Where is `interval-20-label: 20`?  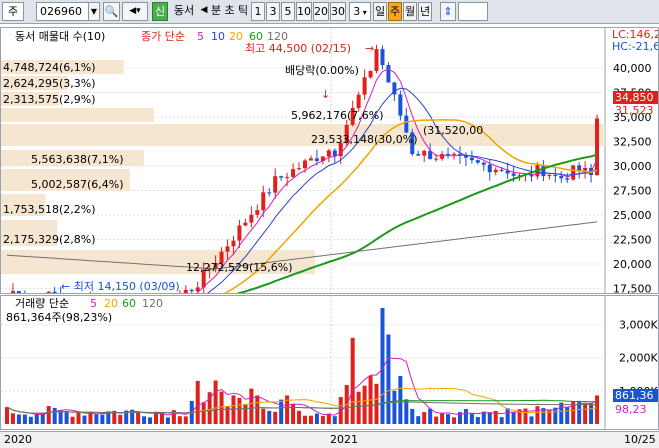 interval-20-label: 20 is located at coordinates (321, 11).